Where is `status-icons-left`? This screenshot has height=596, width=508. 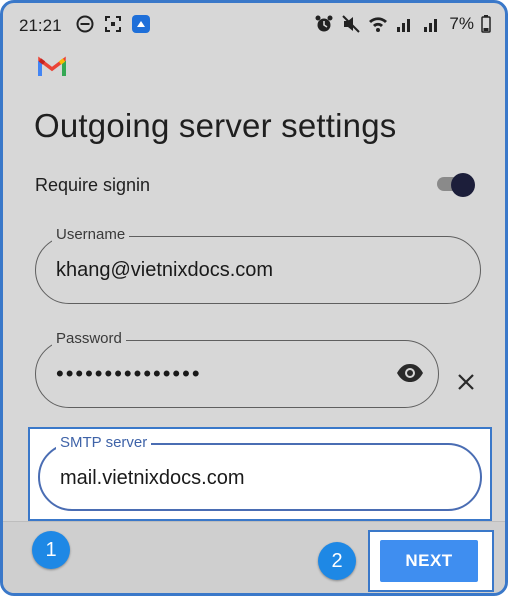 status-icons-left is located at coordinates (113, 24).